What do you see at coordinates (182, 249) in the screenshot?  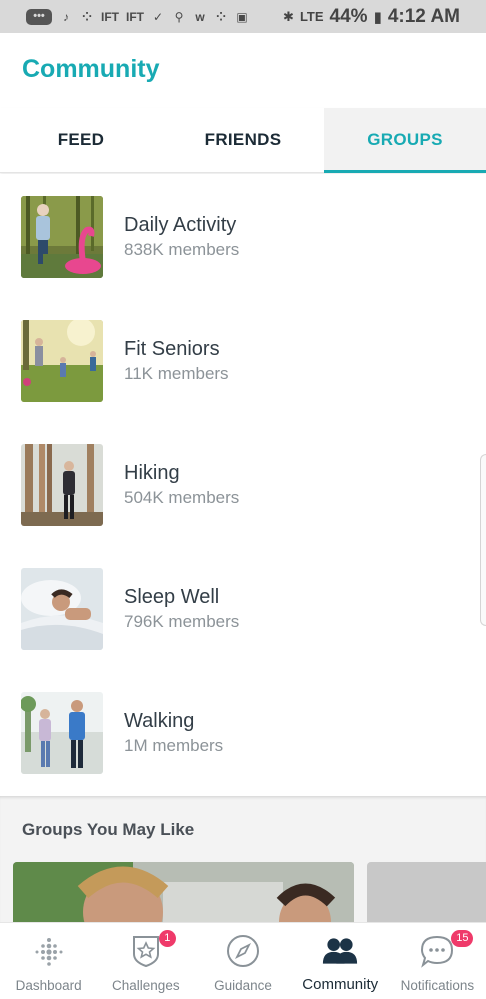 I see `group-member-count: 838K members` at bounding box center [182, 249].